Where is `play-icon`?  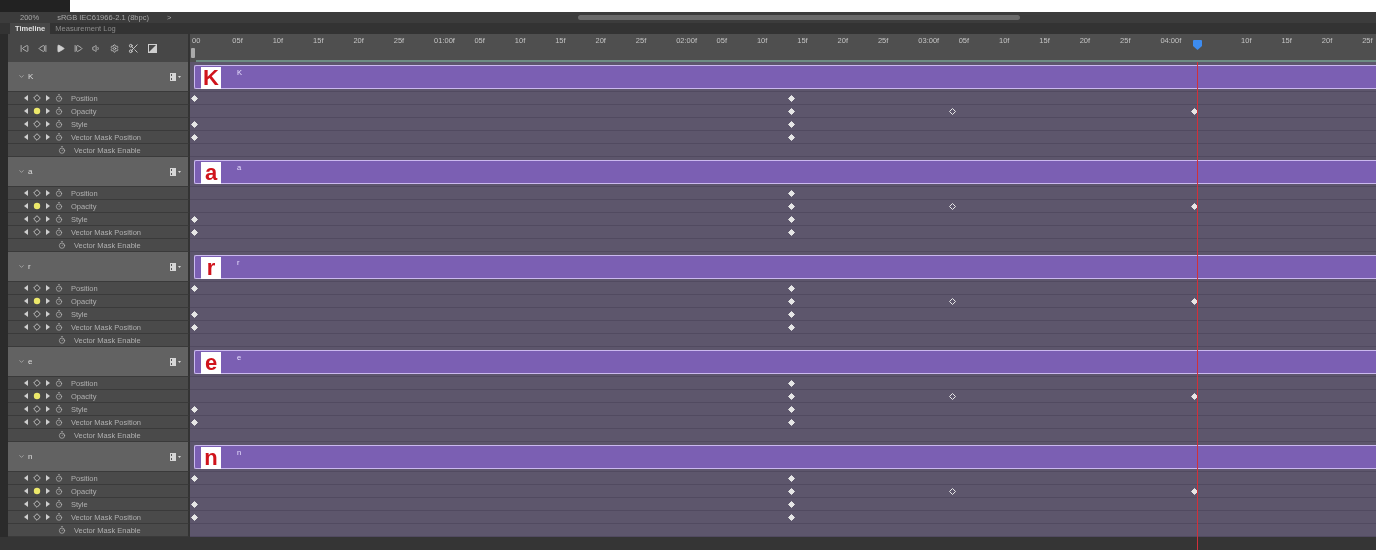 play-icon is located at coordinates (60, 48).